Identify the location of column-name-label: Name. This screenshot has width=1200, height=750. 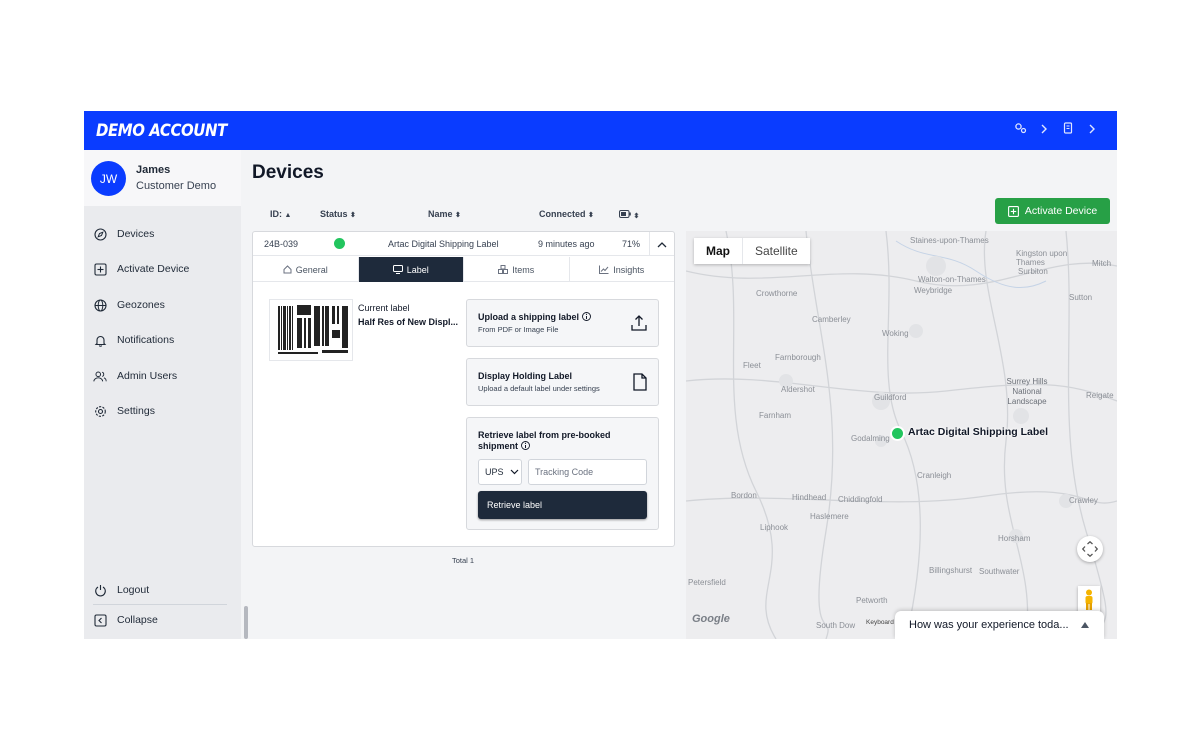
(440, 214).